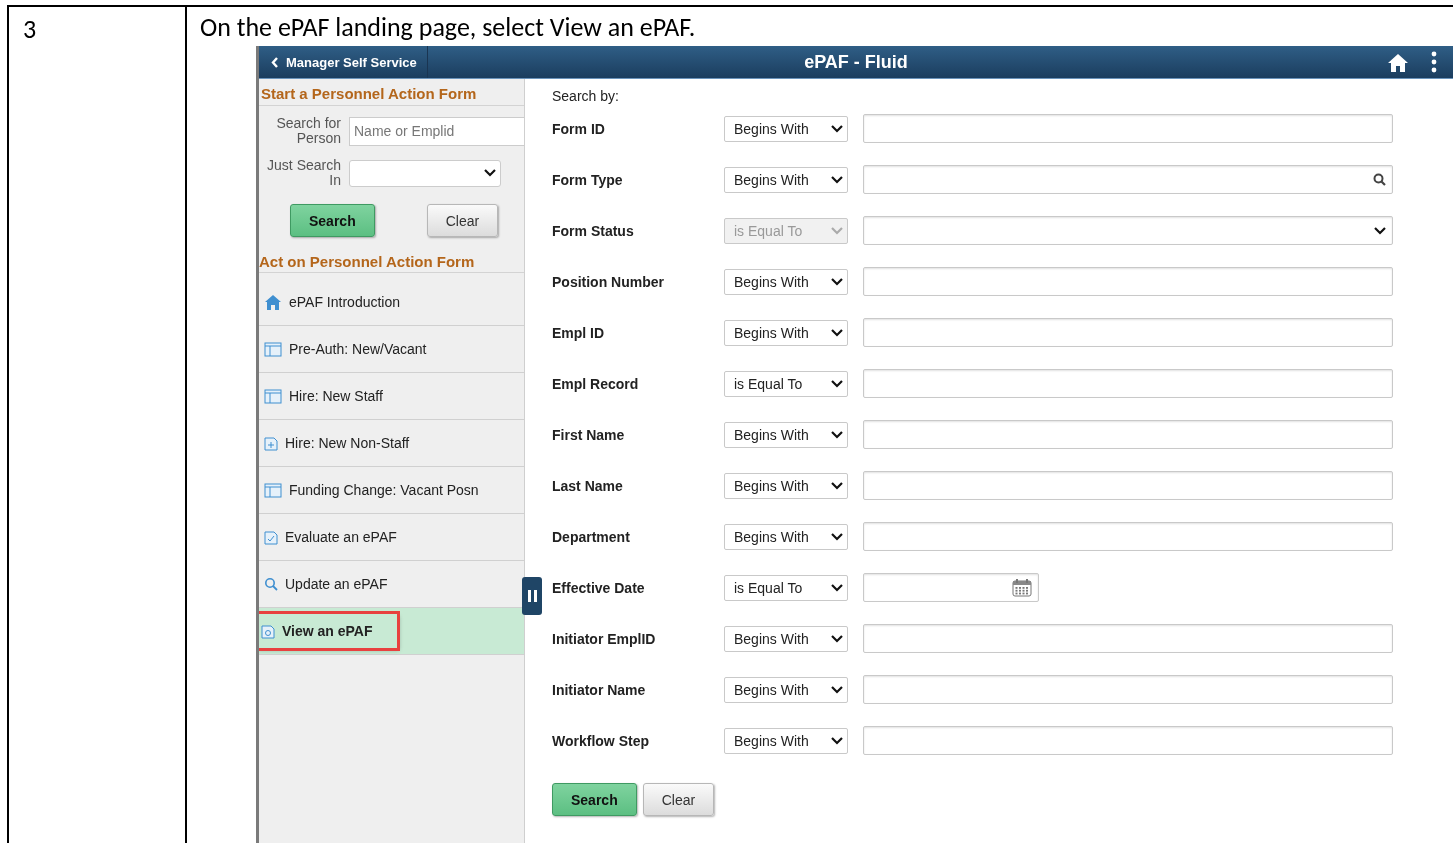 Image resolution: width=1453 pixels, height=843 pixels. Describe the element at coordinates (30, 29) in the screenshot. I see `step-number: 3` at that location.